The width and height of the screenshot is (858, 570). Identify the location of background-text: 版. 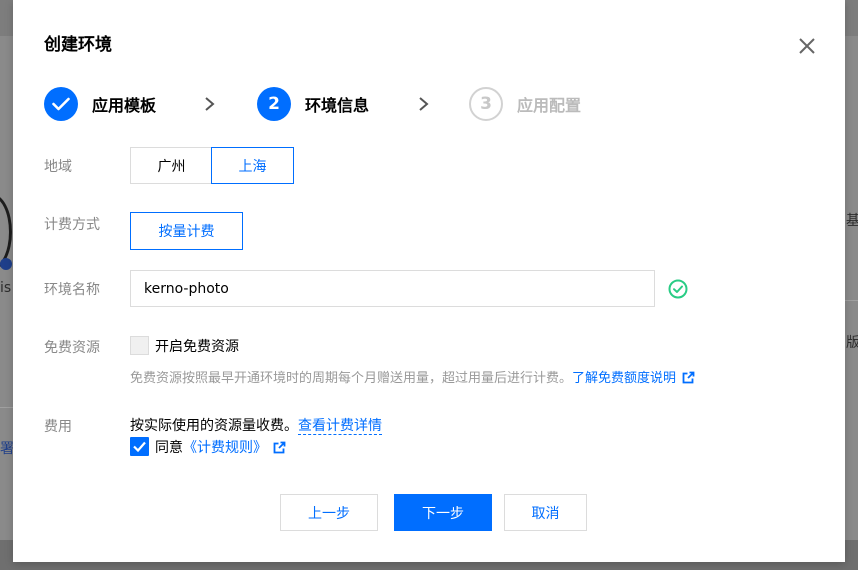
(852, 343).